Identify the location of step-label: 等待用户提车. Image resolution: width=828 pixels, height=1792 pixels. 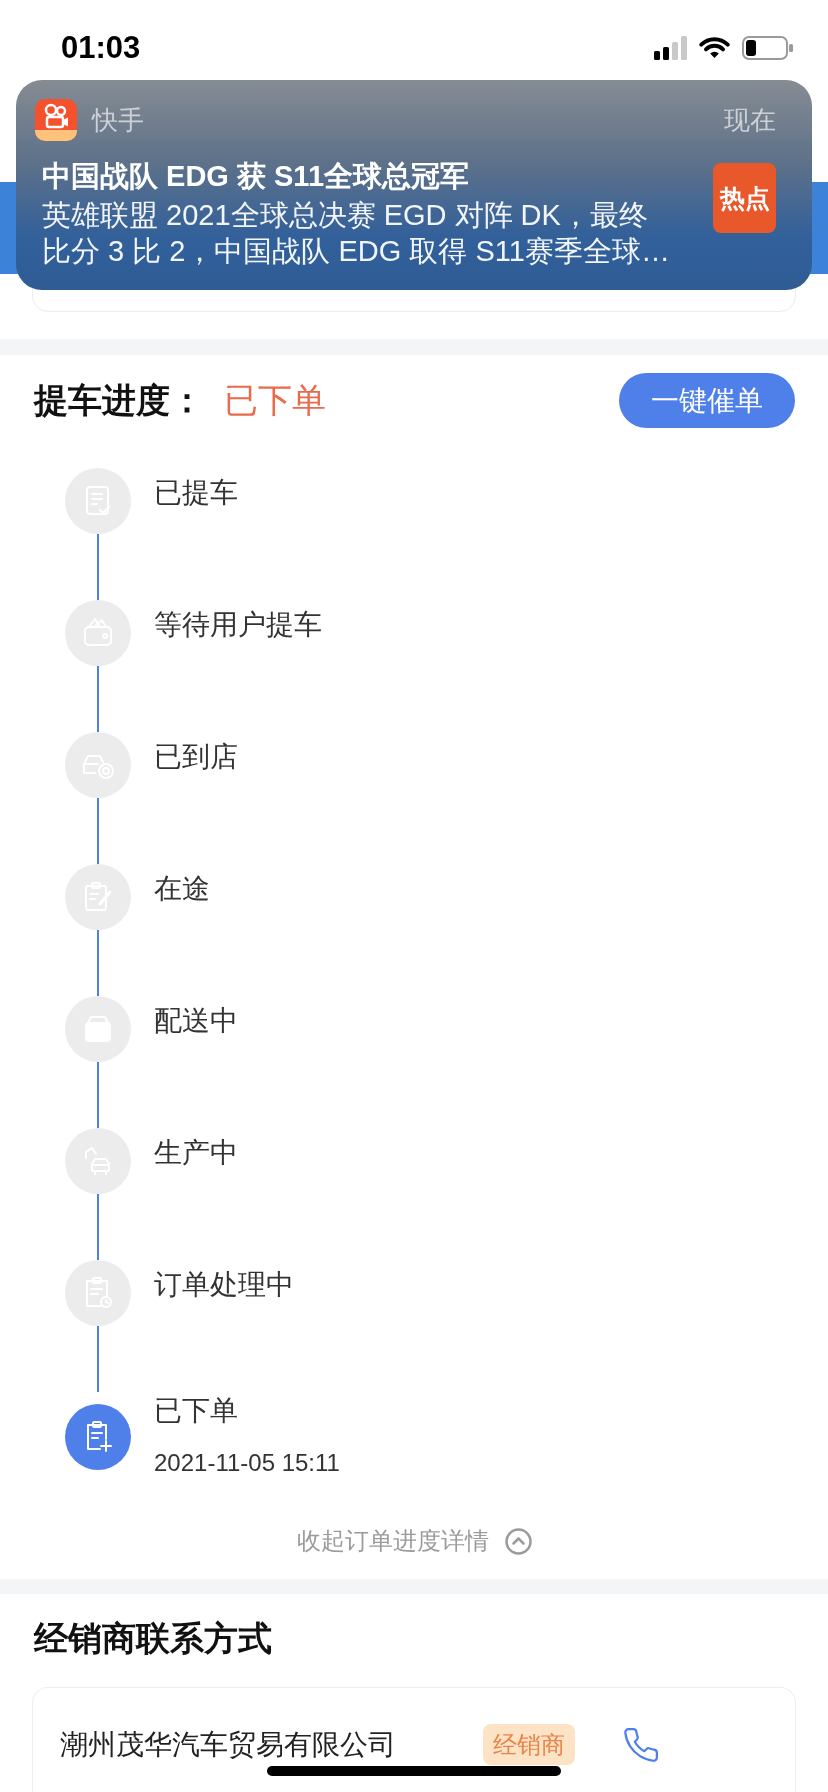
(238, 625).